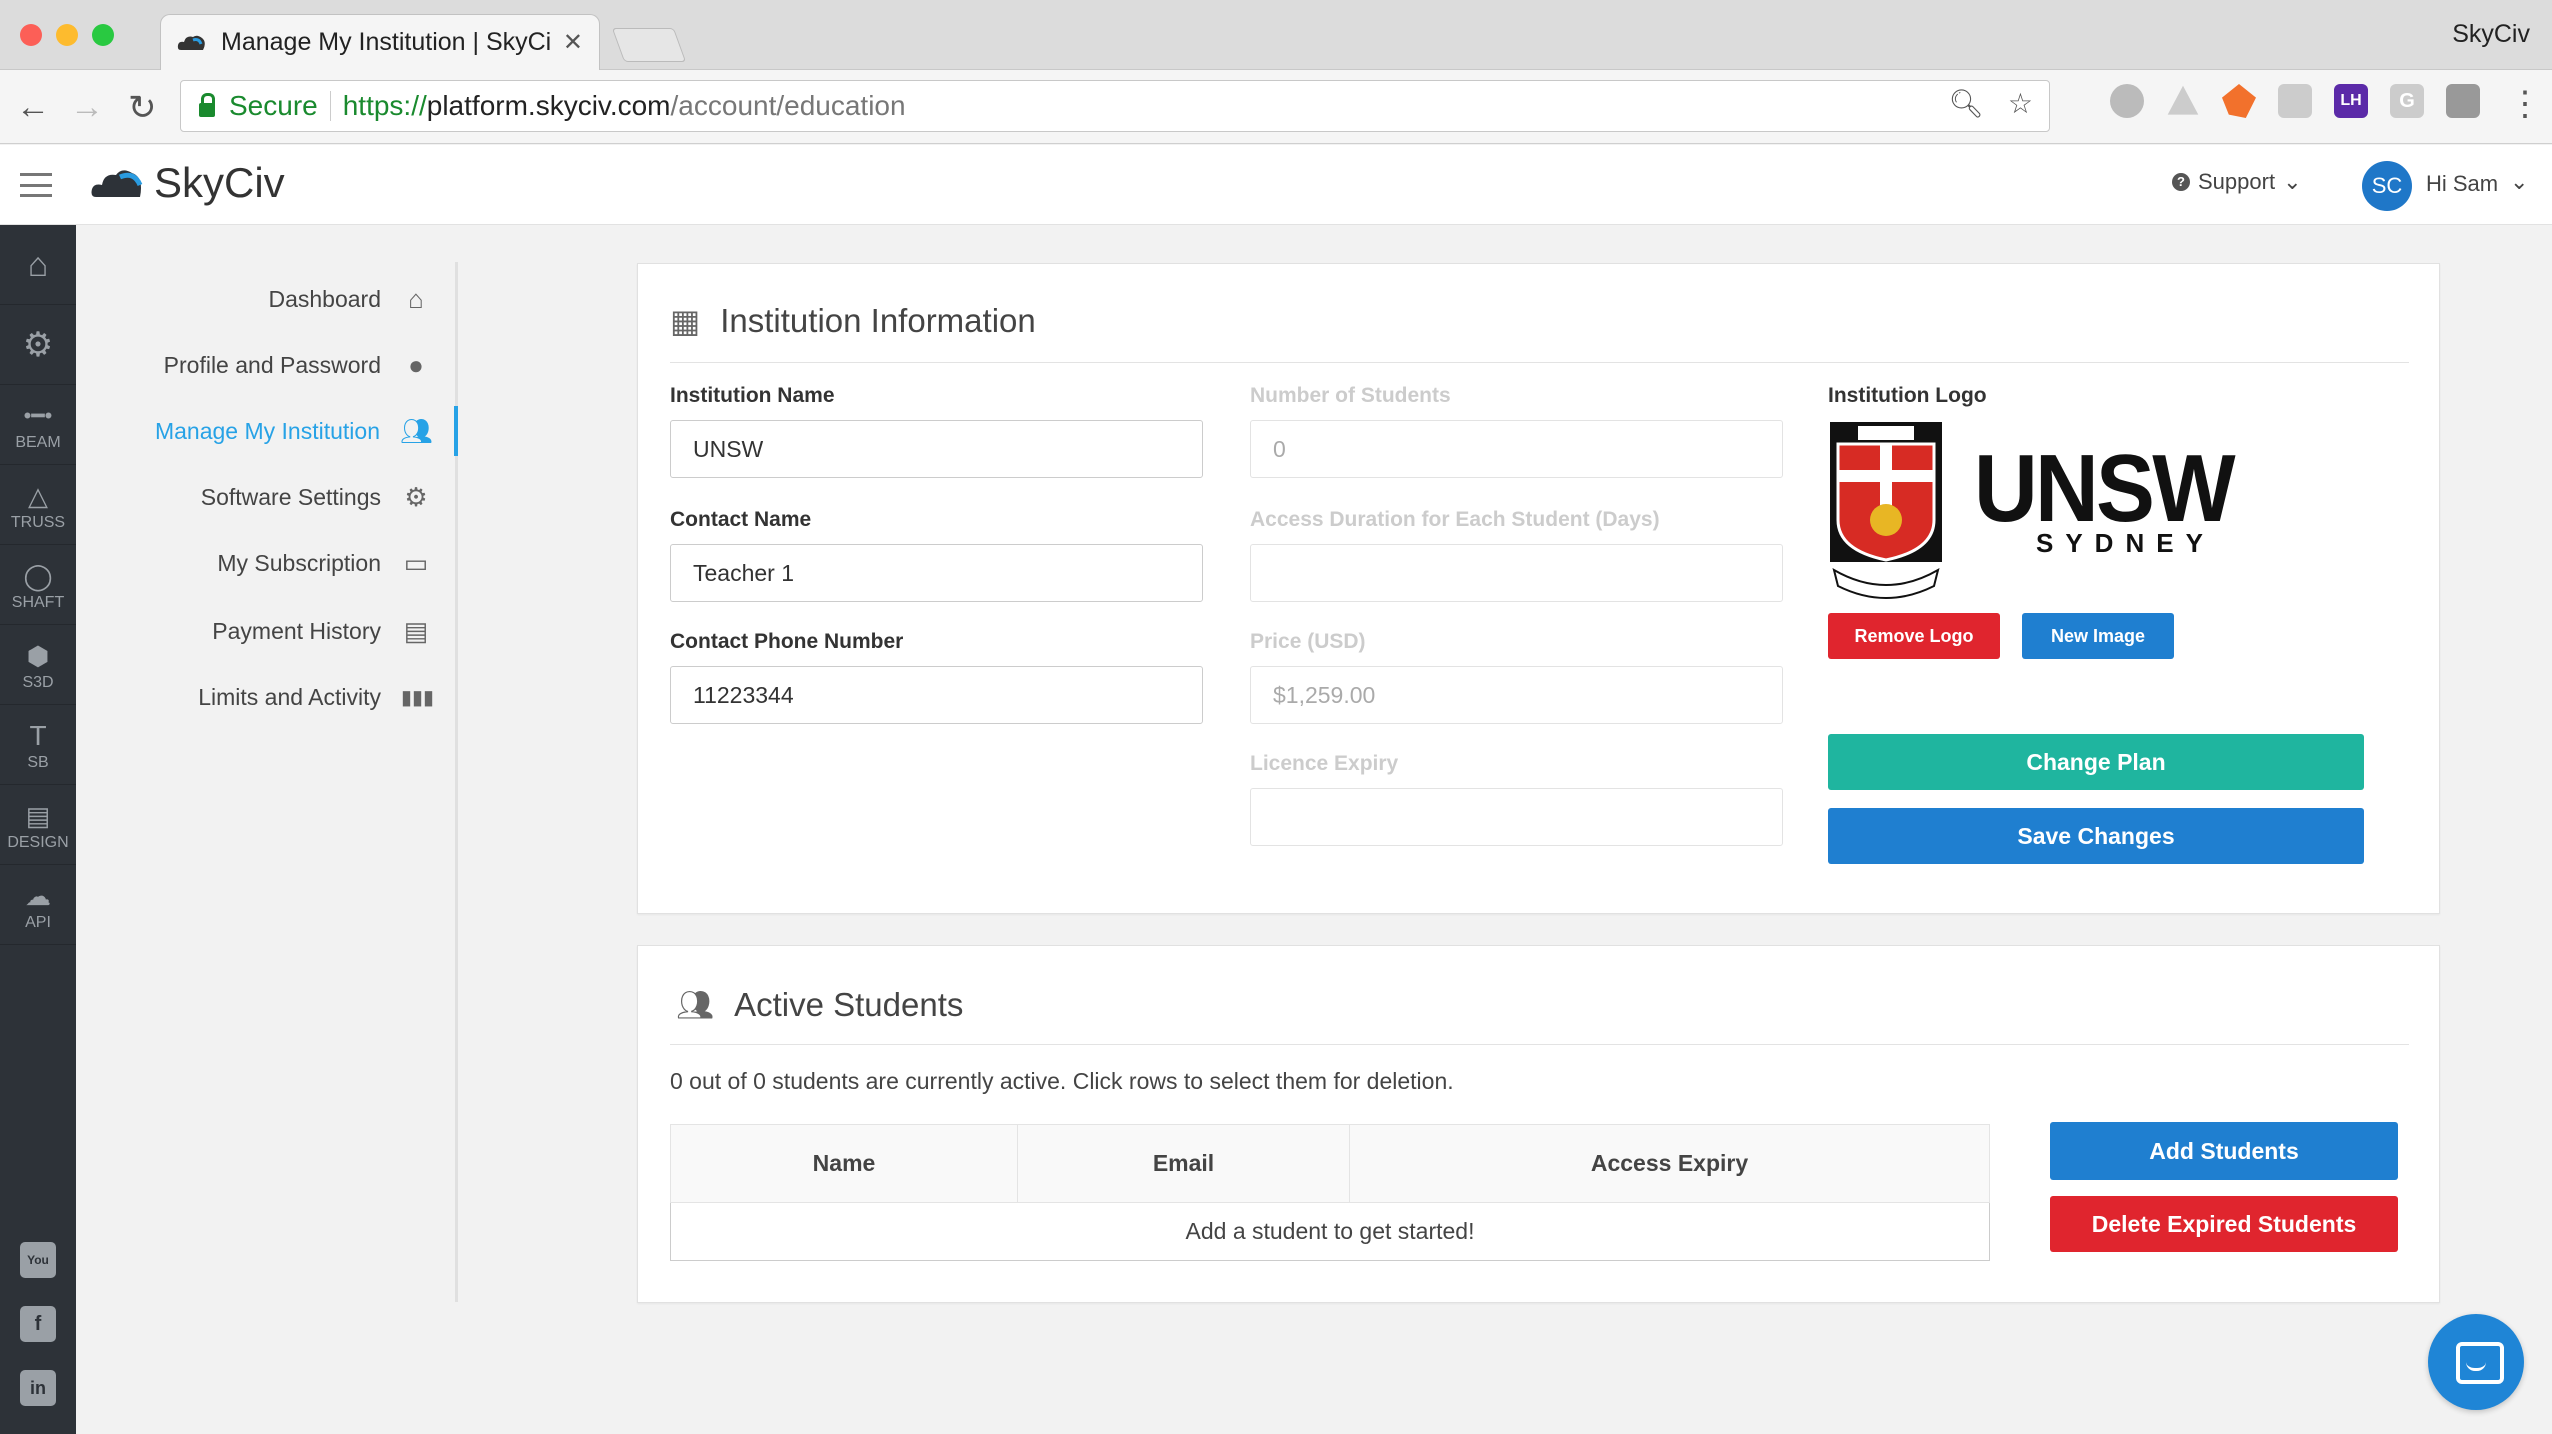 This screenshot has width=2552, height=1434. I want to click on rail-label: SB, so click(38, 762).